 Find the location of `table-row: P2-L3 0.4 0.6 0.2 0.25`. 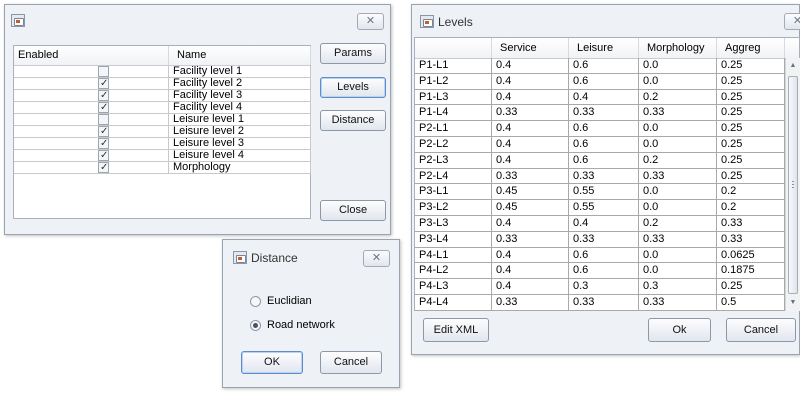

table-row: P2-L3 0.4 0.6 0.2 0.25 is located at coordinates (600, 160).